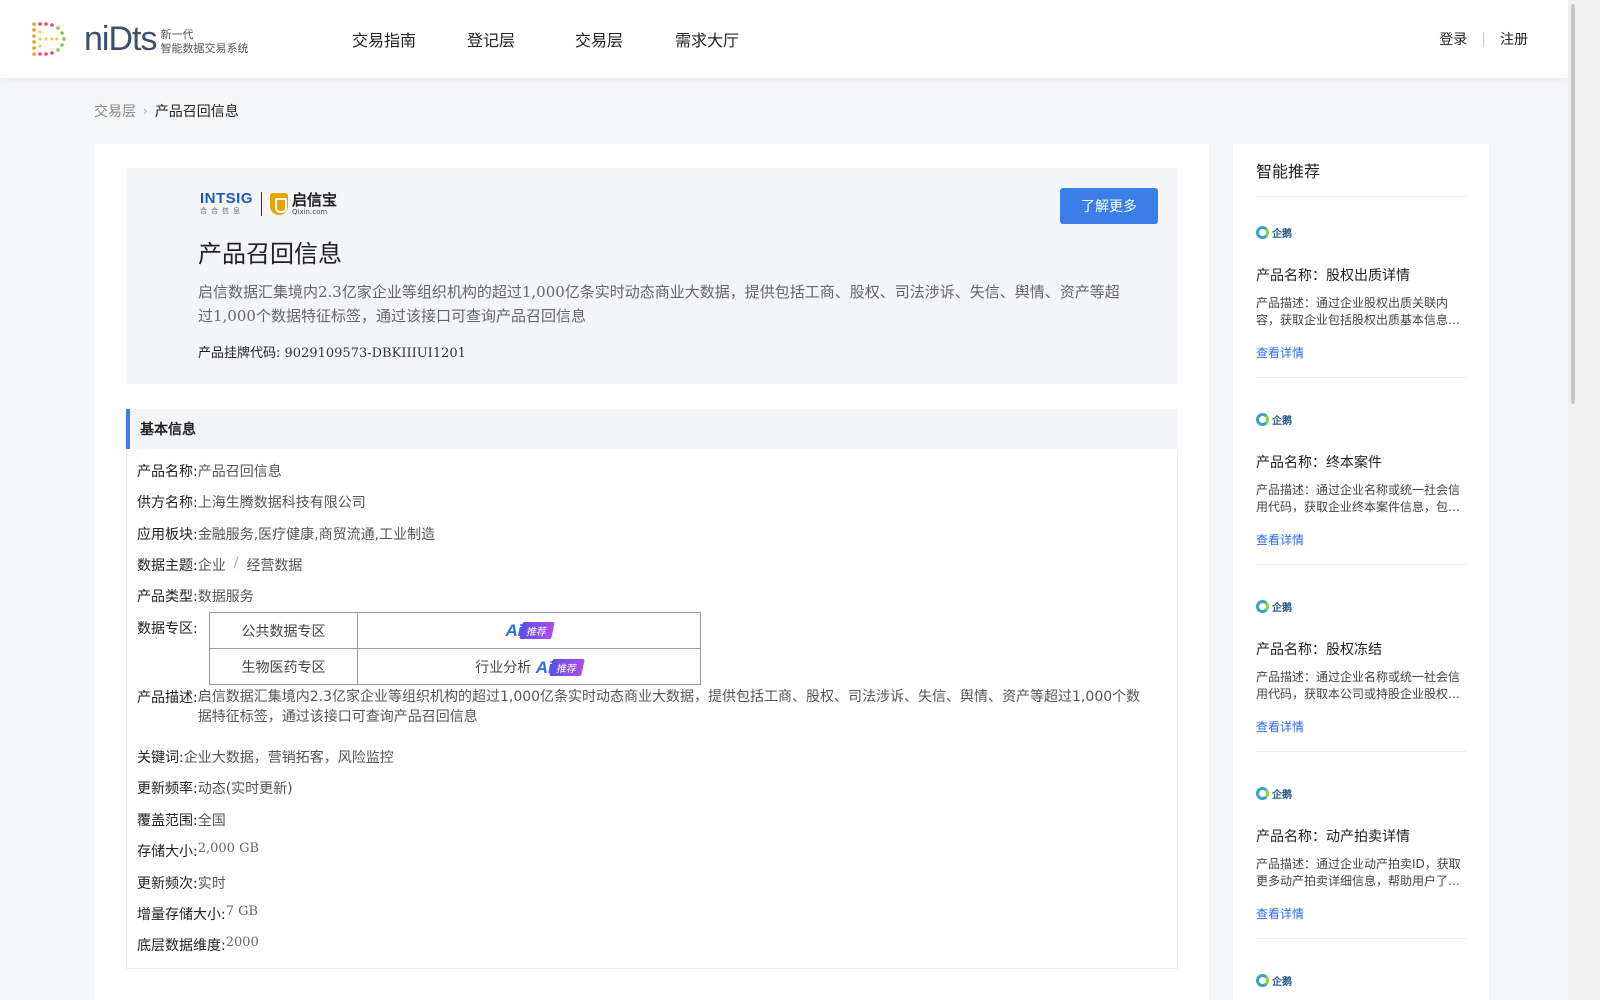 This screenshot has width=1600, height=1000. I want to click on zone-name: 公共数据专区, so click(283, 630).